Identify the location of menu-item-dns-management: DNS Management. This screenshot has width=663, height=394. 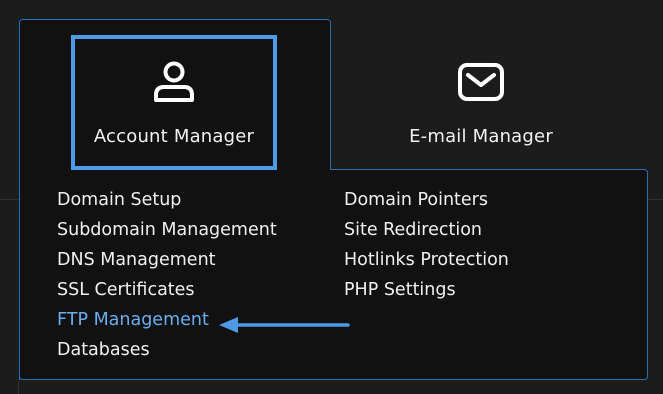
(167, 264).